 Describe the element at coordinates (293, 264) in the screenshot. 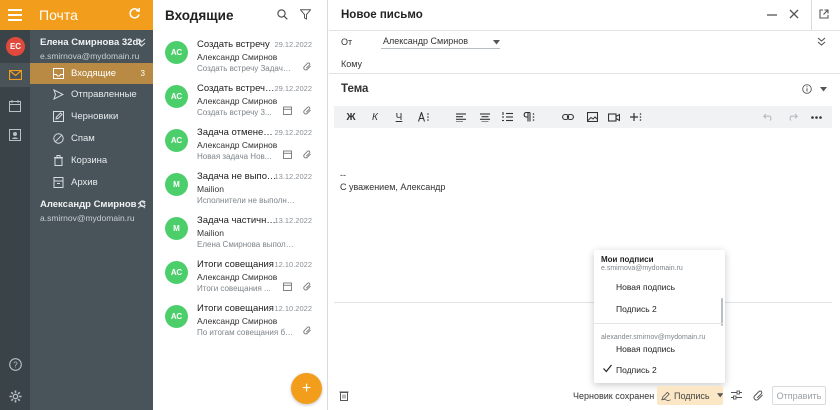

I see `message-date: 12.10.2022` at that location.